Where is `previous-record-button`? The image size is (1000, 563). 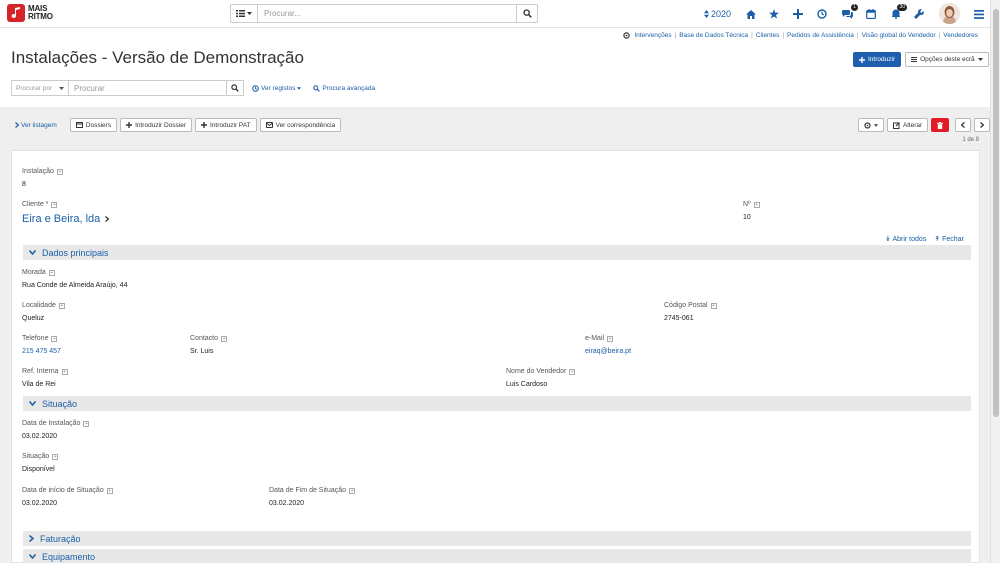 previous-record-button is located at coordinates (963, 125).